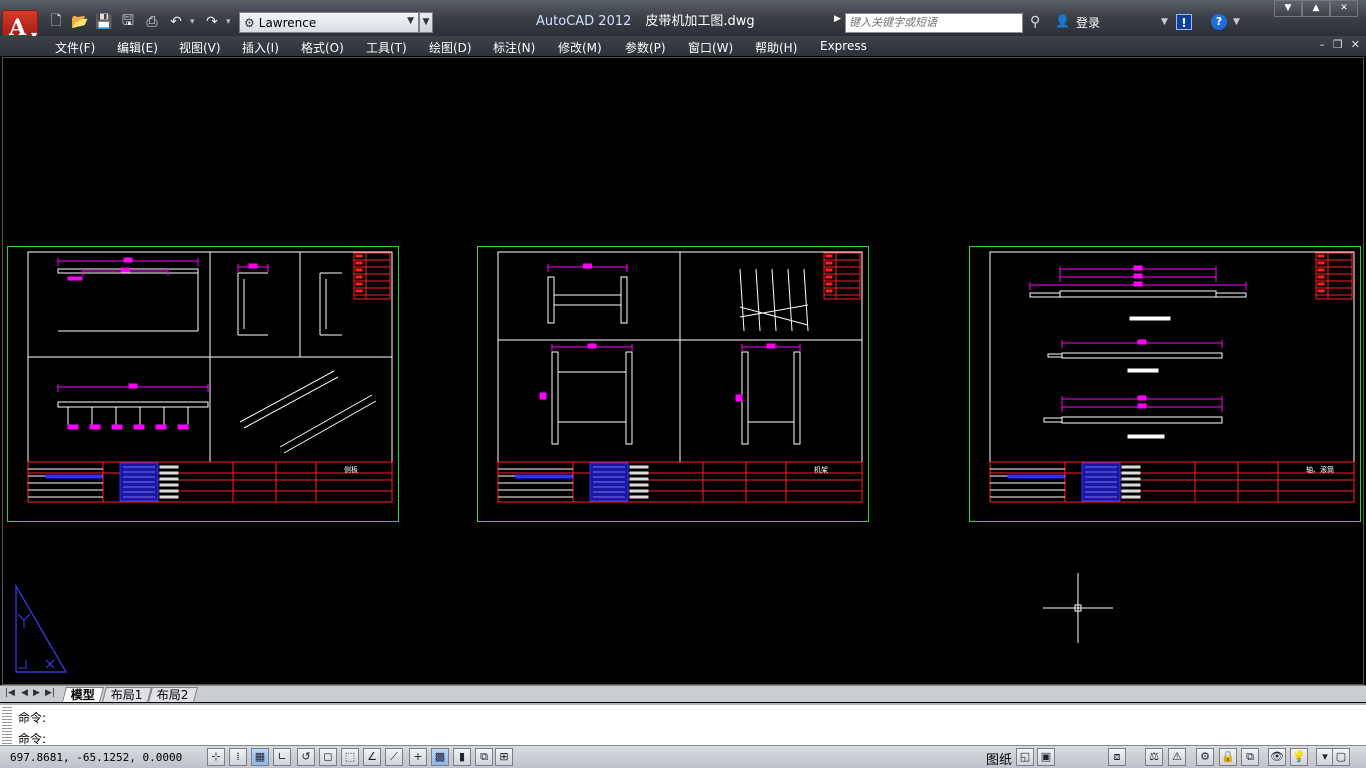  I want to click on infer-constraints-toggle-icon: ⊹, so click(216, 757).